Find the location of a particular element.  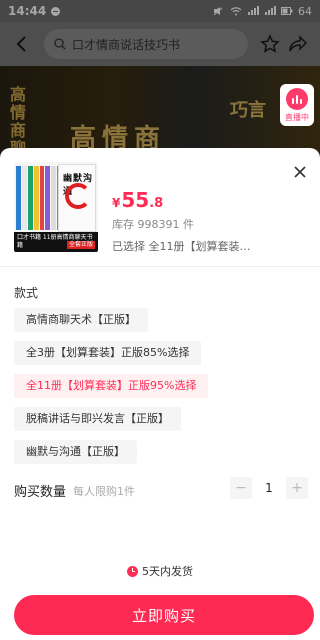

quantity-value: 1 is located at coordinates (269, 488).